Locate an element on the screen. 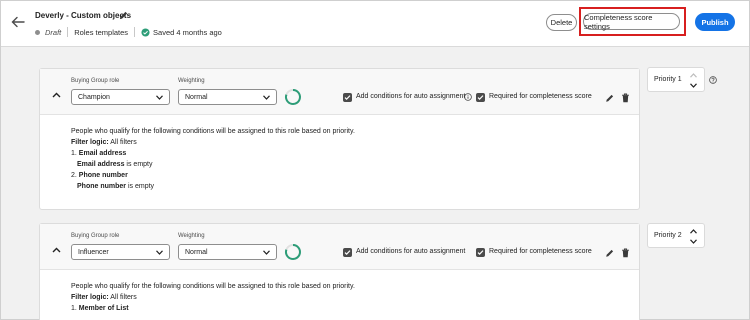  edit-title-icon is located at coordinates (123, 15).